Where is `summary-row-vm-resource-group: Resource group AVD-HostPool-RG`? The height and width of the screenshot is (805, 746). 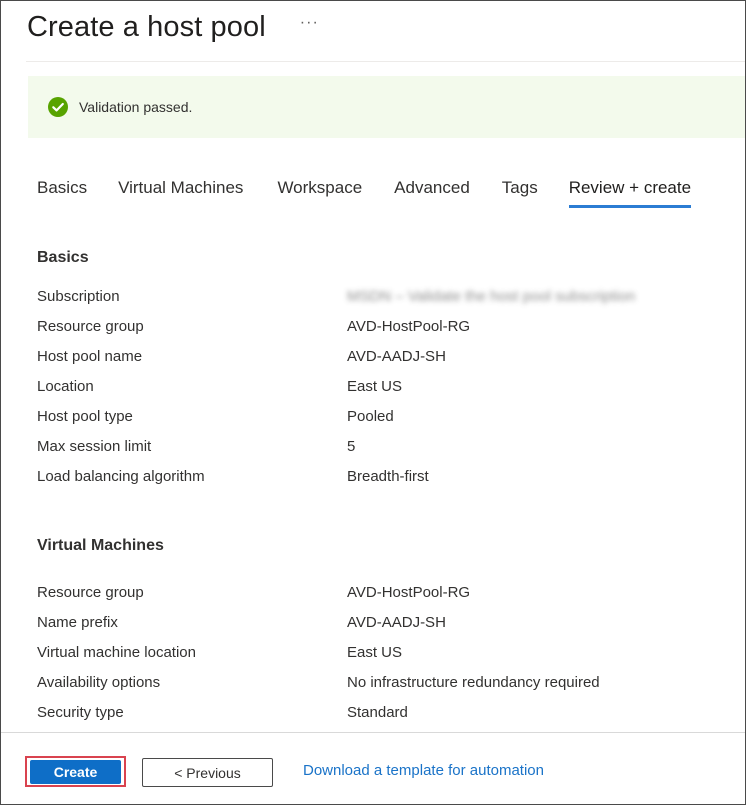 summary-row-vm-resource-group: Resource group AVD-HostPool-RG is located at coordinates (377, 593).